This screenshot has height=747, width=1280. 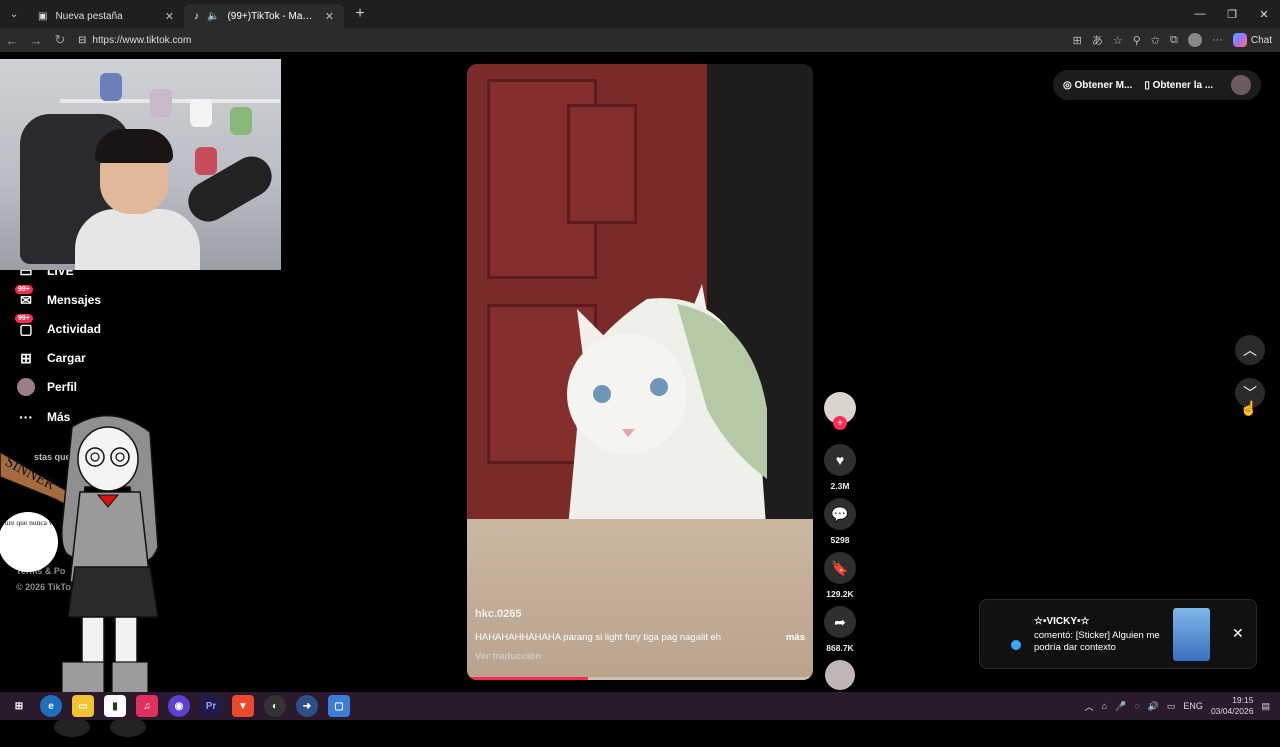 I want to click on premiere-pro-icon: Pr, so click(x=211, y=706).